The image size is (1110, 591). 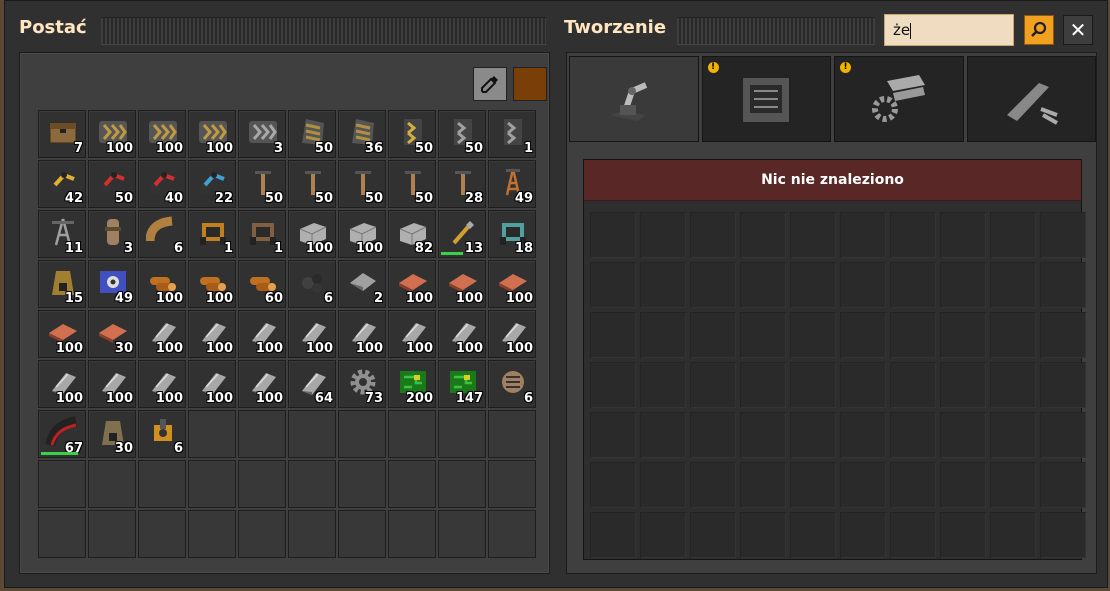 What do you see at coordinates (412, 384) in the screenshot?
I see `inventory-slot: 200` at bounding box center [412, 384].